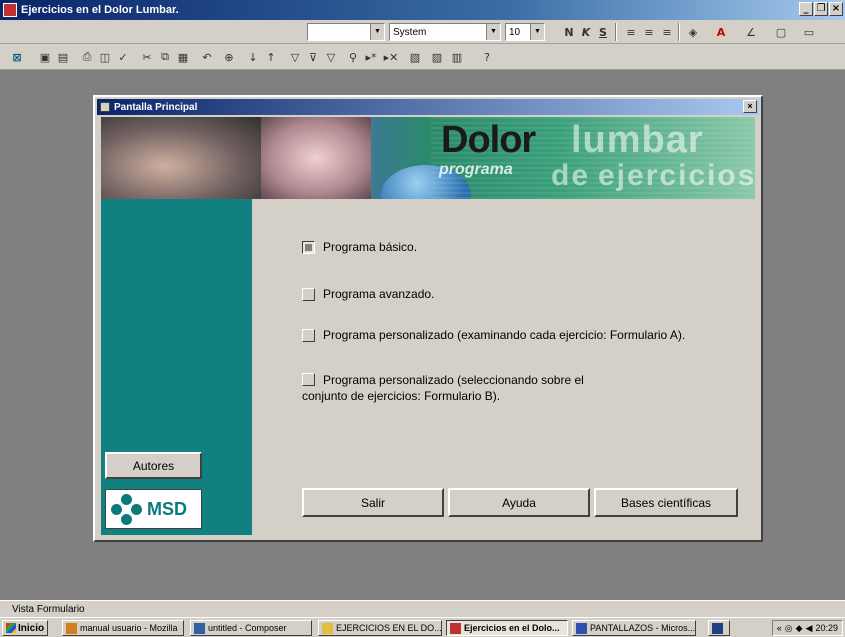 This screenshot has width=845, height=637. I want to click on word-icon, so click(581, 628).